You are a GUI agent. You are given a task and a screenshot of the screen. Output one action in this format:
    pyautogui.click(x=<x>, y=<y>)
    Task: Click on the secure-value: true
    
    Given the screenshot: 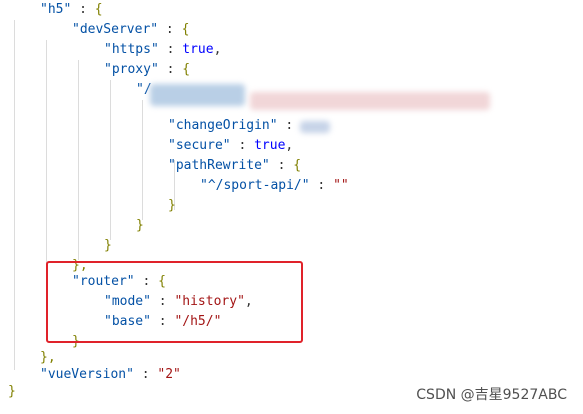 What is the action you would take?
    pyautogui.click(x=270, y=145)
    